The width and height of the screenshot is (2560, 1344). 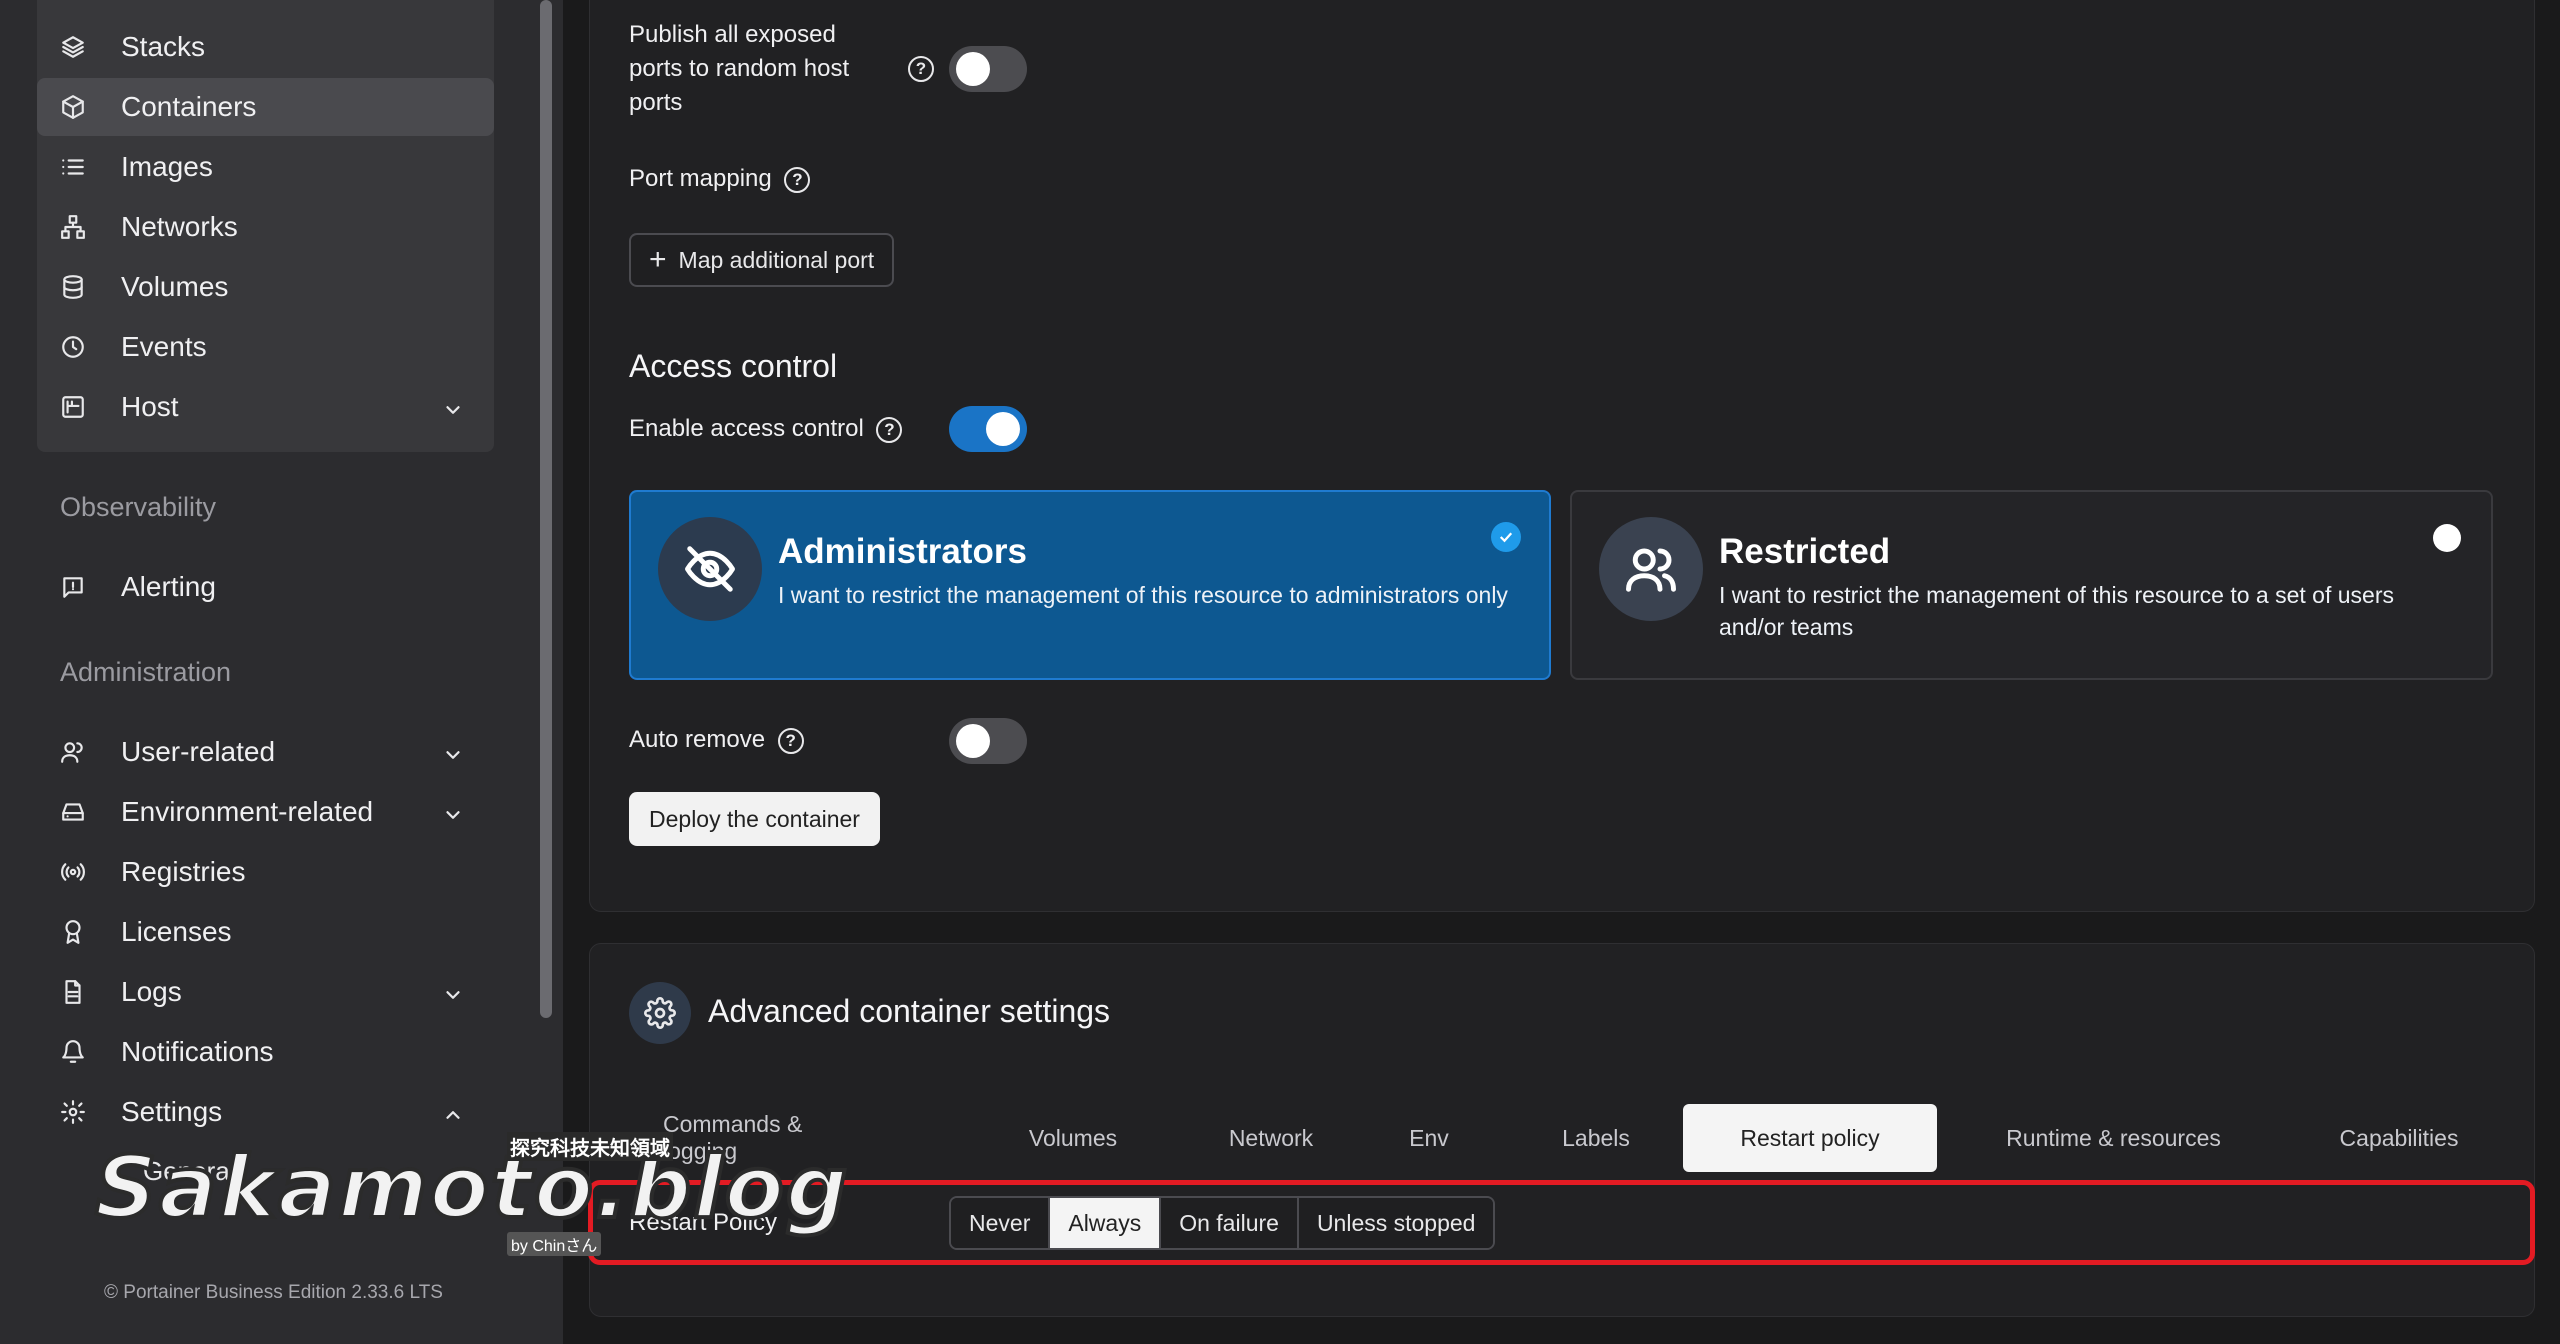 I want to click on auto-remove-label: Auto remove ?, so click(x=716, y=740).